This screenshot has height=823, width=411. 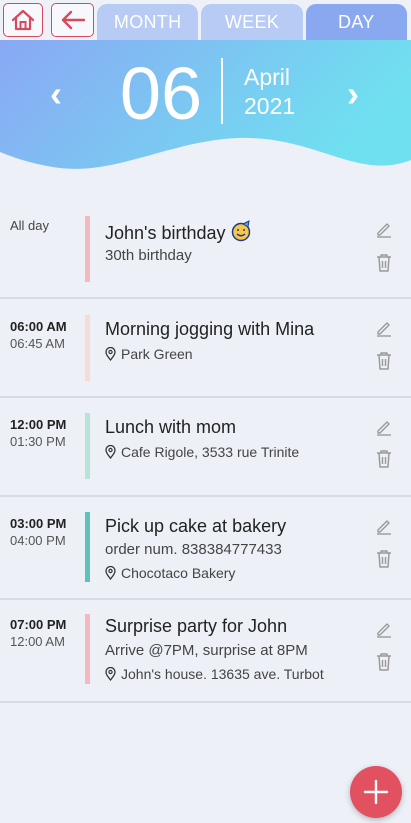 What do you see at coordinates (270, 106) in the screenshot?
I see `year-label: 2021` at bounding box center [270, 106].